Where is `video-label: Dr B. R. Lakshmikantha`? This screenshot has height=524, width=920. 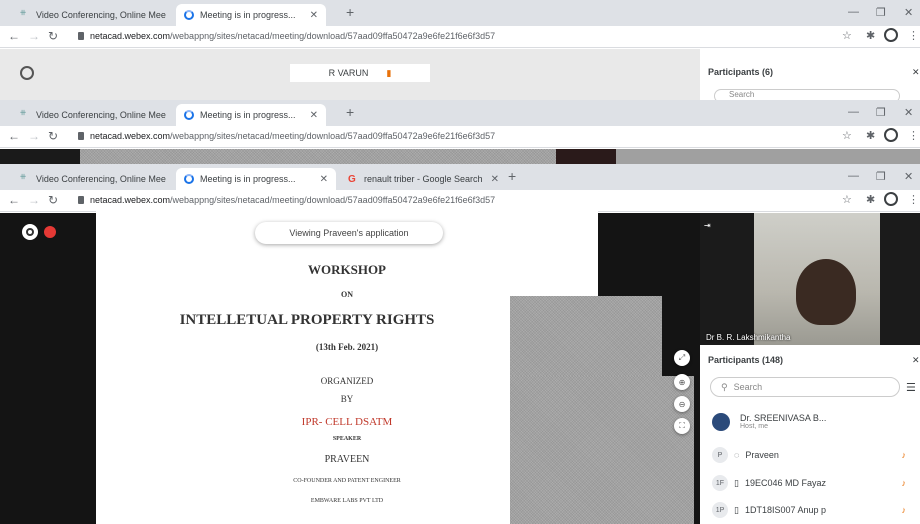 video-label: Dr B. R. Lakshmikantha is located at coordinates (748, 337).